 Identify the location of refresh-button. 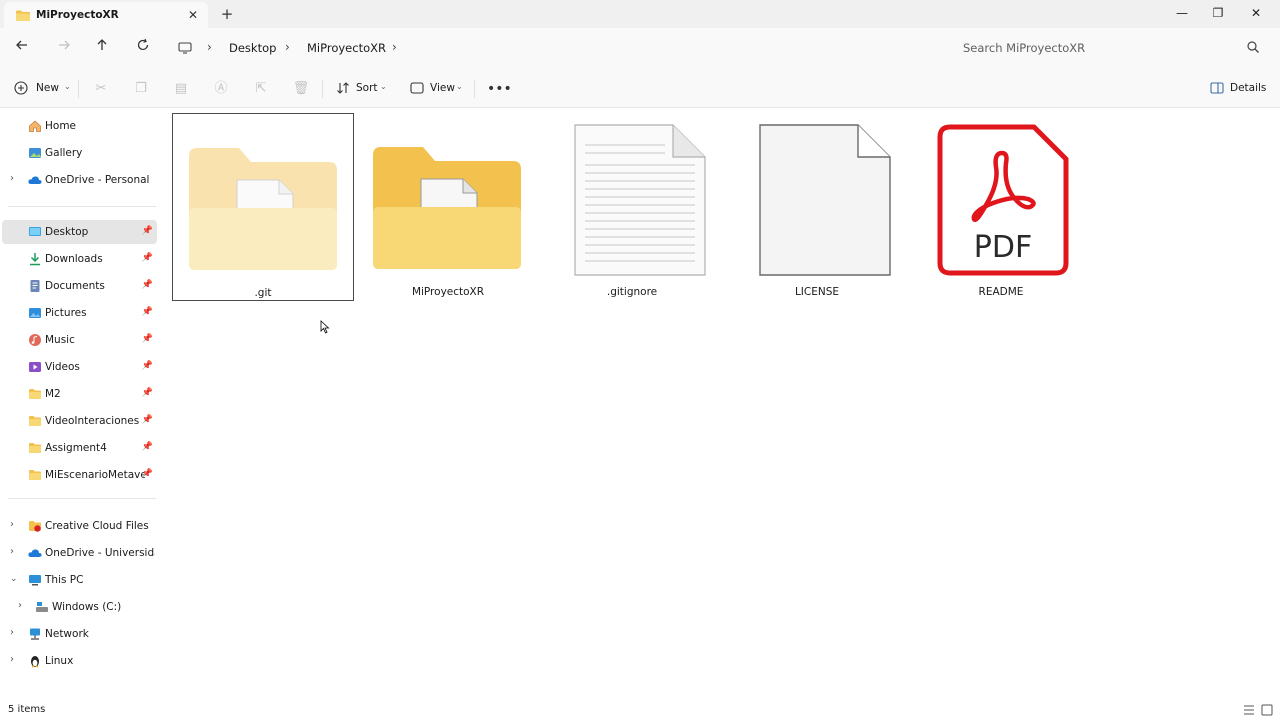
(143, 48).